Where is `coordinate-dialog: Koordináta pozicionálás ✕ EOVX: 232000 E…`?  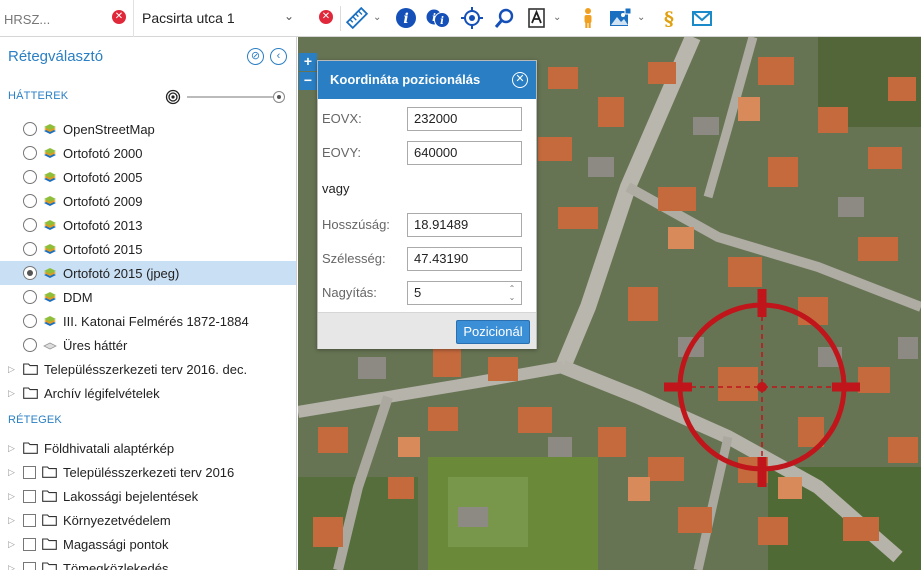
coordinate-dialog: Koordináta pozicionálás ✕ EOVX: 232000 E… is located at coordinates (427, 204).